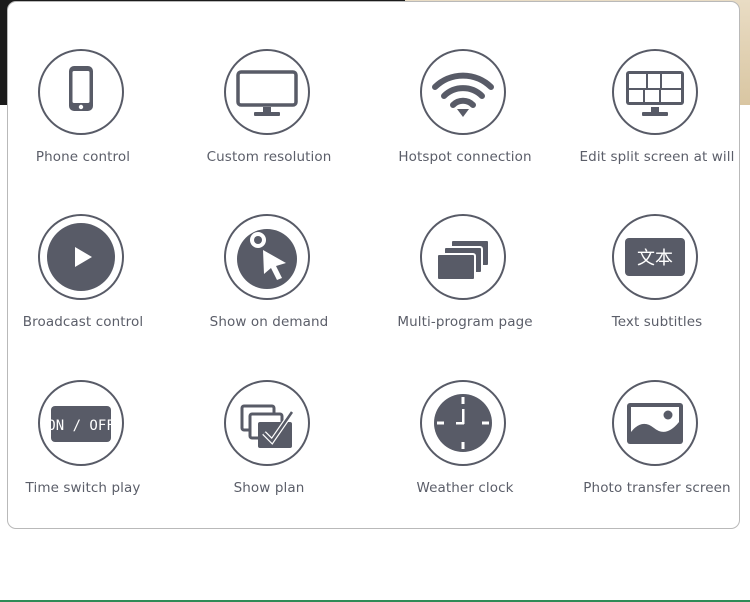  Describe the element at coordinates (83, 488) in the screenshot. I see `feature-label: Time switch play` at that location.